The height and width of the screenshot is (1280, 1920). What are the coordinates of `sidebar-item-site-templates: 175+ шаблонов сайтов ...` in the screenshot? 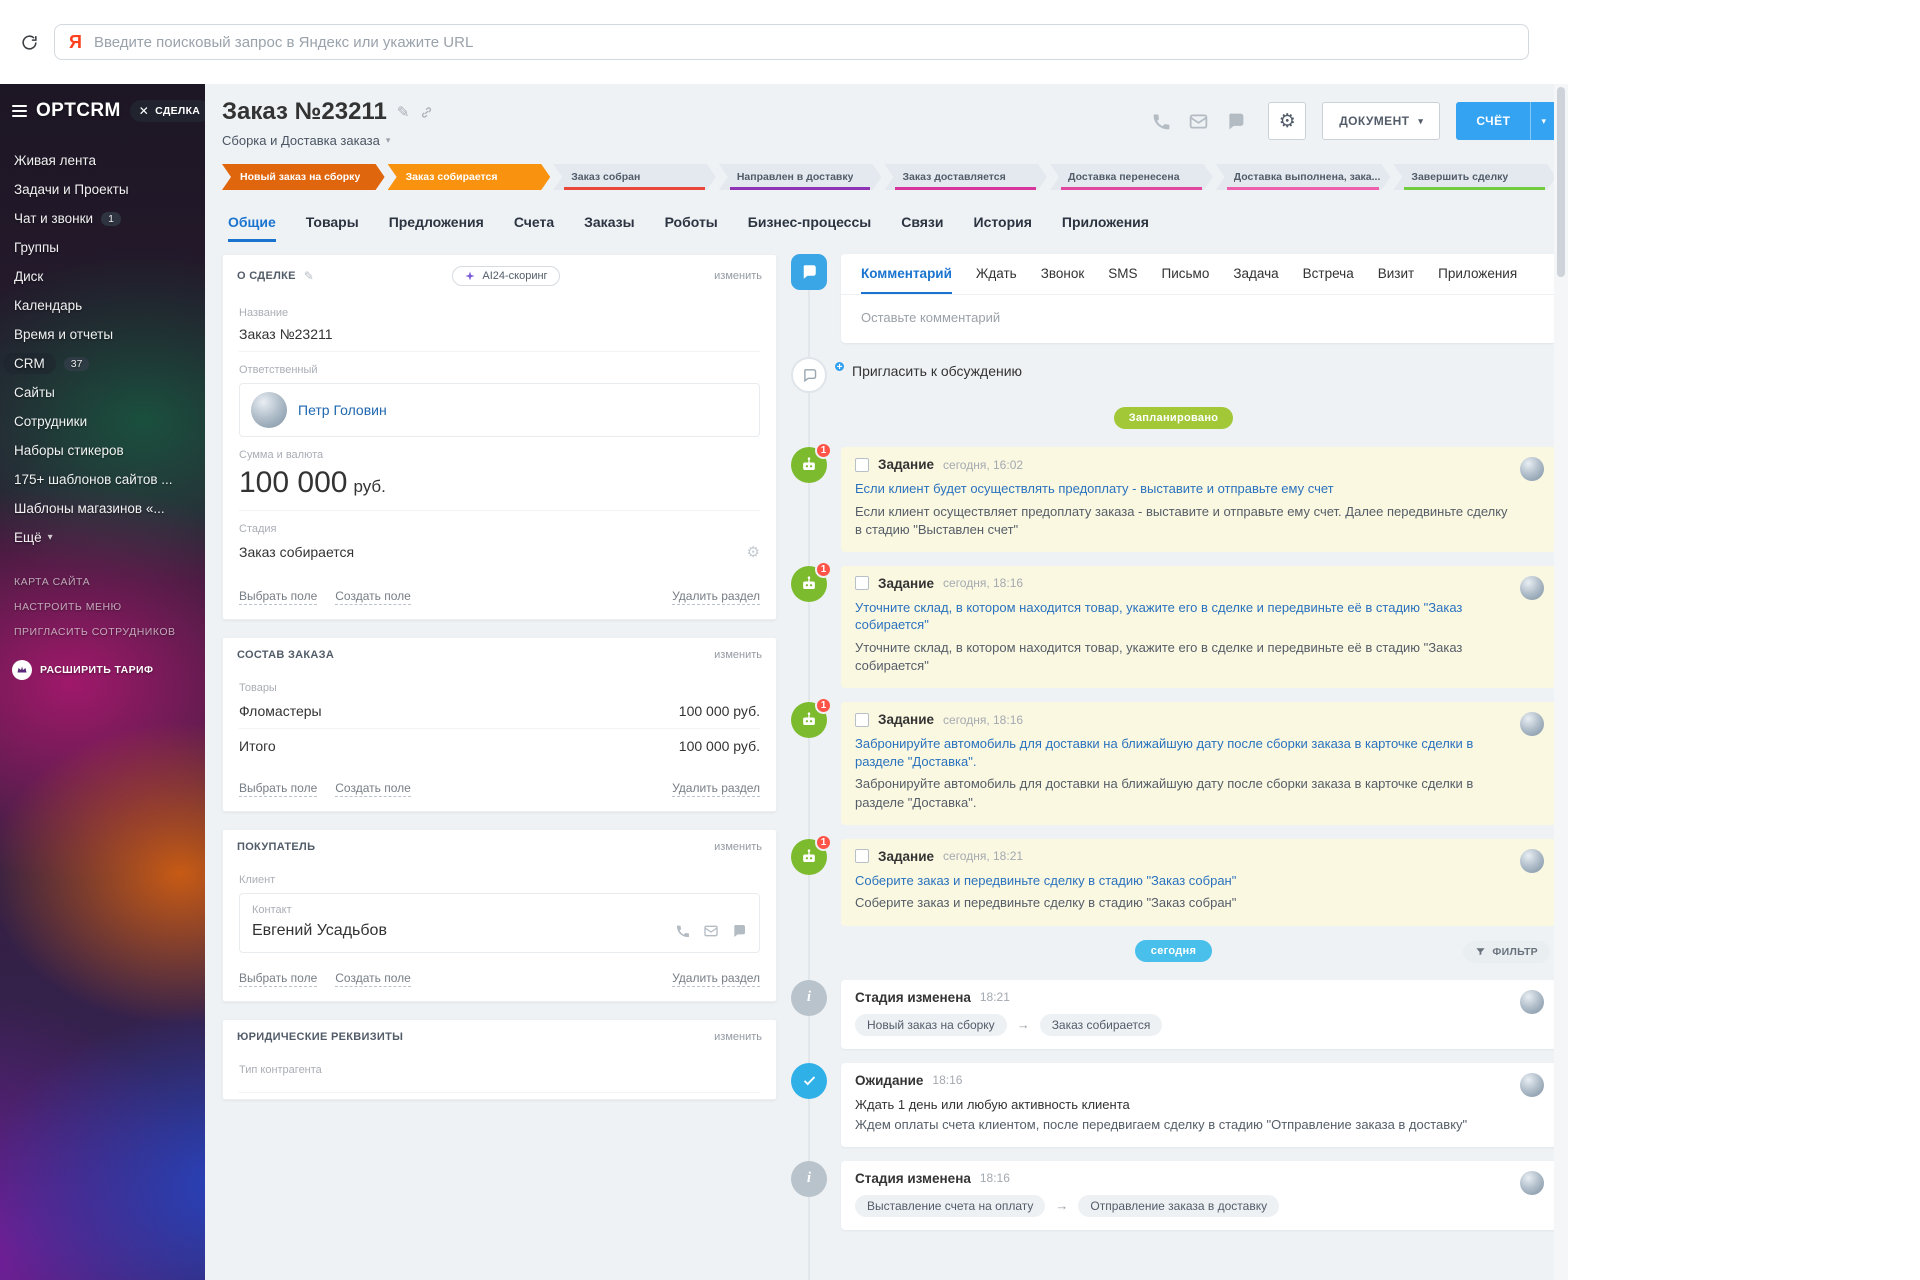 It's located at (102, 479).